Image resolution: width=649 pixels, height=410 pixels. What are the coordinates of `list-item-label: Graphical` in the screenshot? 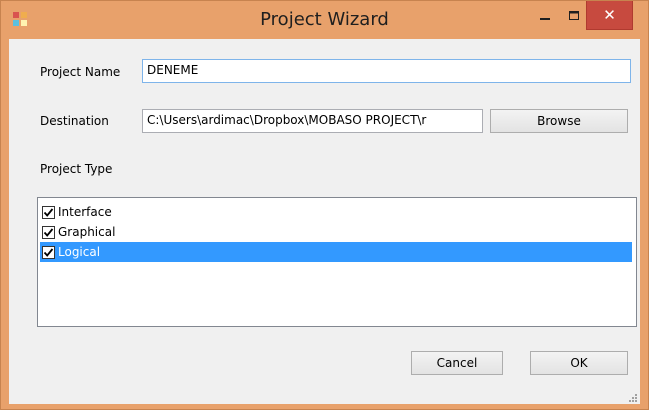 It's located at (87, 232).